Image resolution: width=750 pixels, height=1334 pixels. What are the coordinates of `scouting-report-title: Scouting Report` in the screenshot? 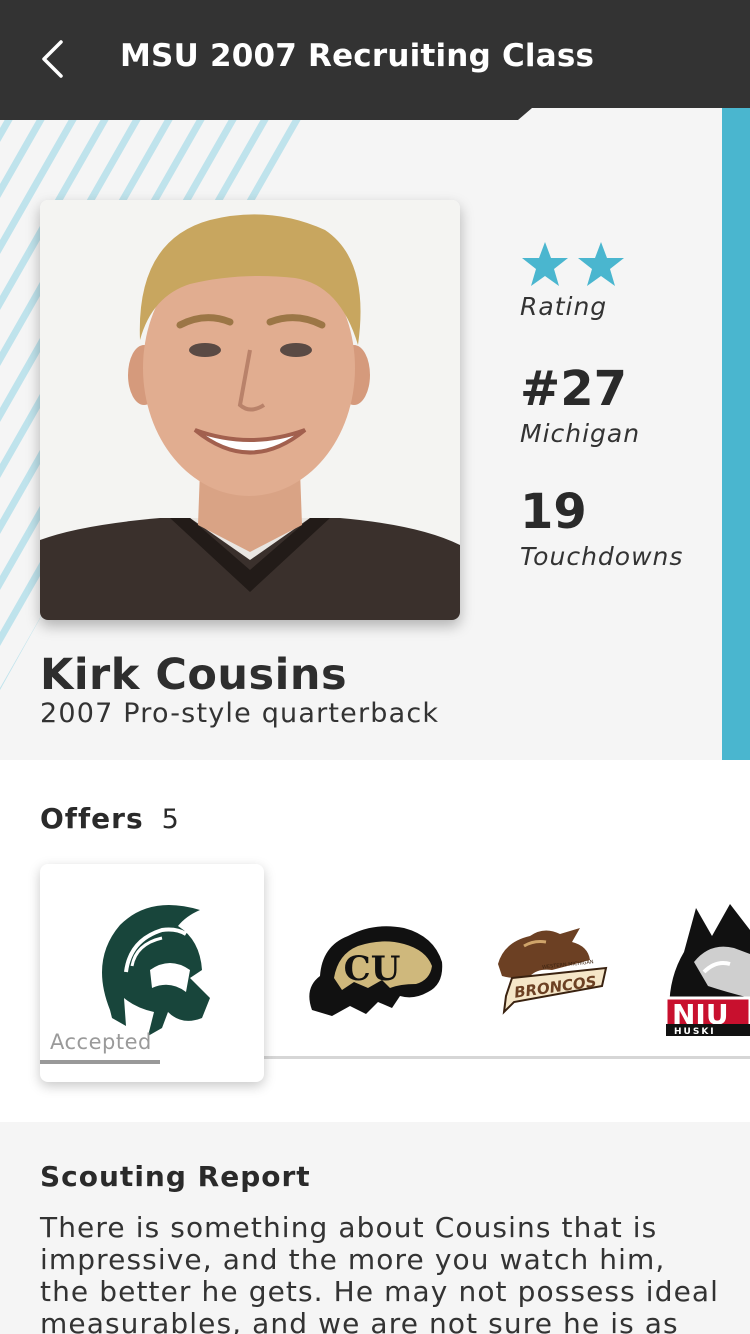 It's located at (175, 1176).